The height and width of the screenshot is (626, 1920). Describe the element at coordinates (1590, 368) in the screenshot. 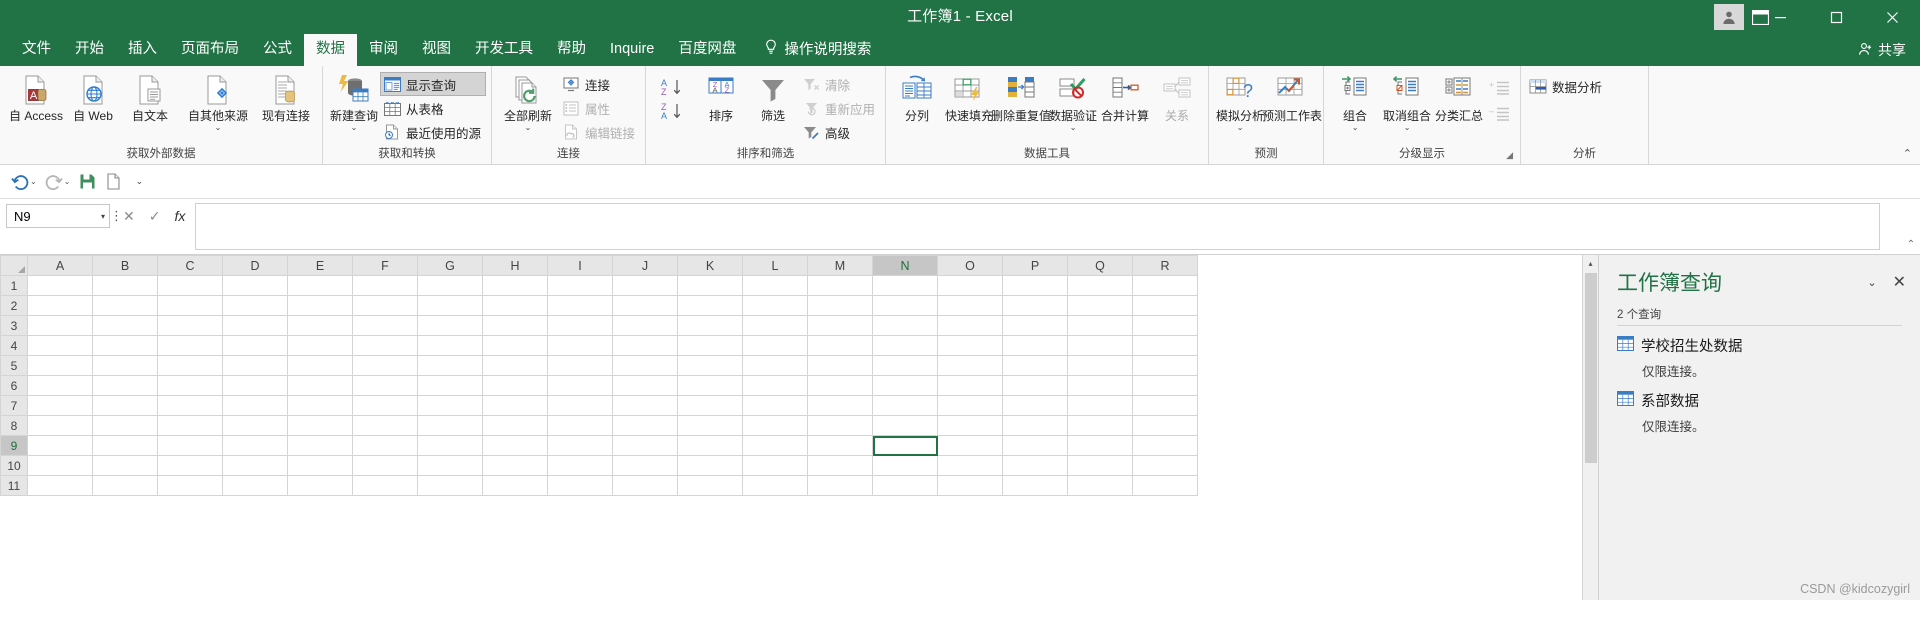

I see `scrollbar-thumb` at that location.